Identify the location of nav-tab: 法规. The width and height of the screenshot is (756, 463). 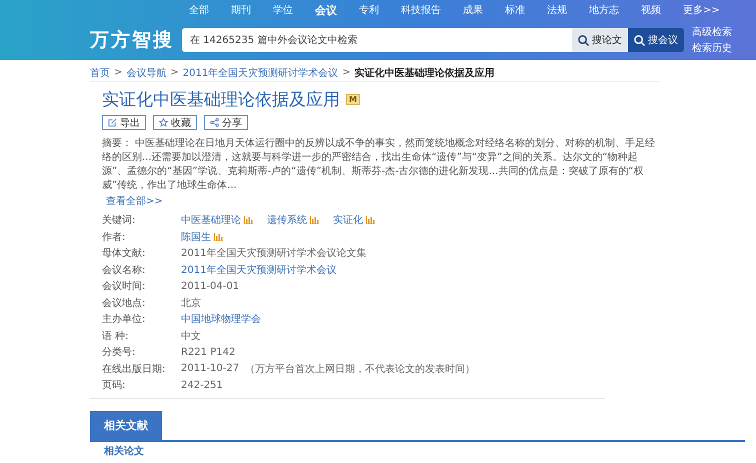
(557, 10).